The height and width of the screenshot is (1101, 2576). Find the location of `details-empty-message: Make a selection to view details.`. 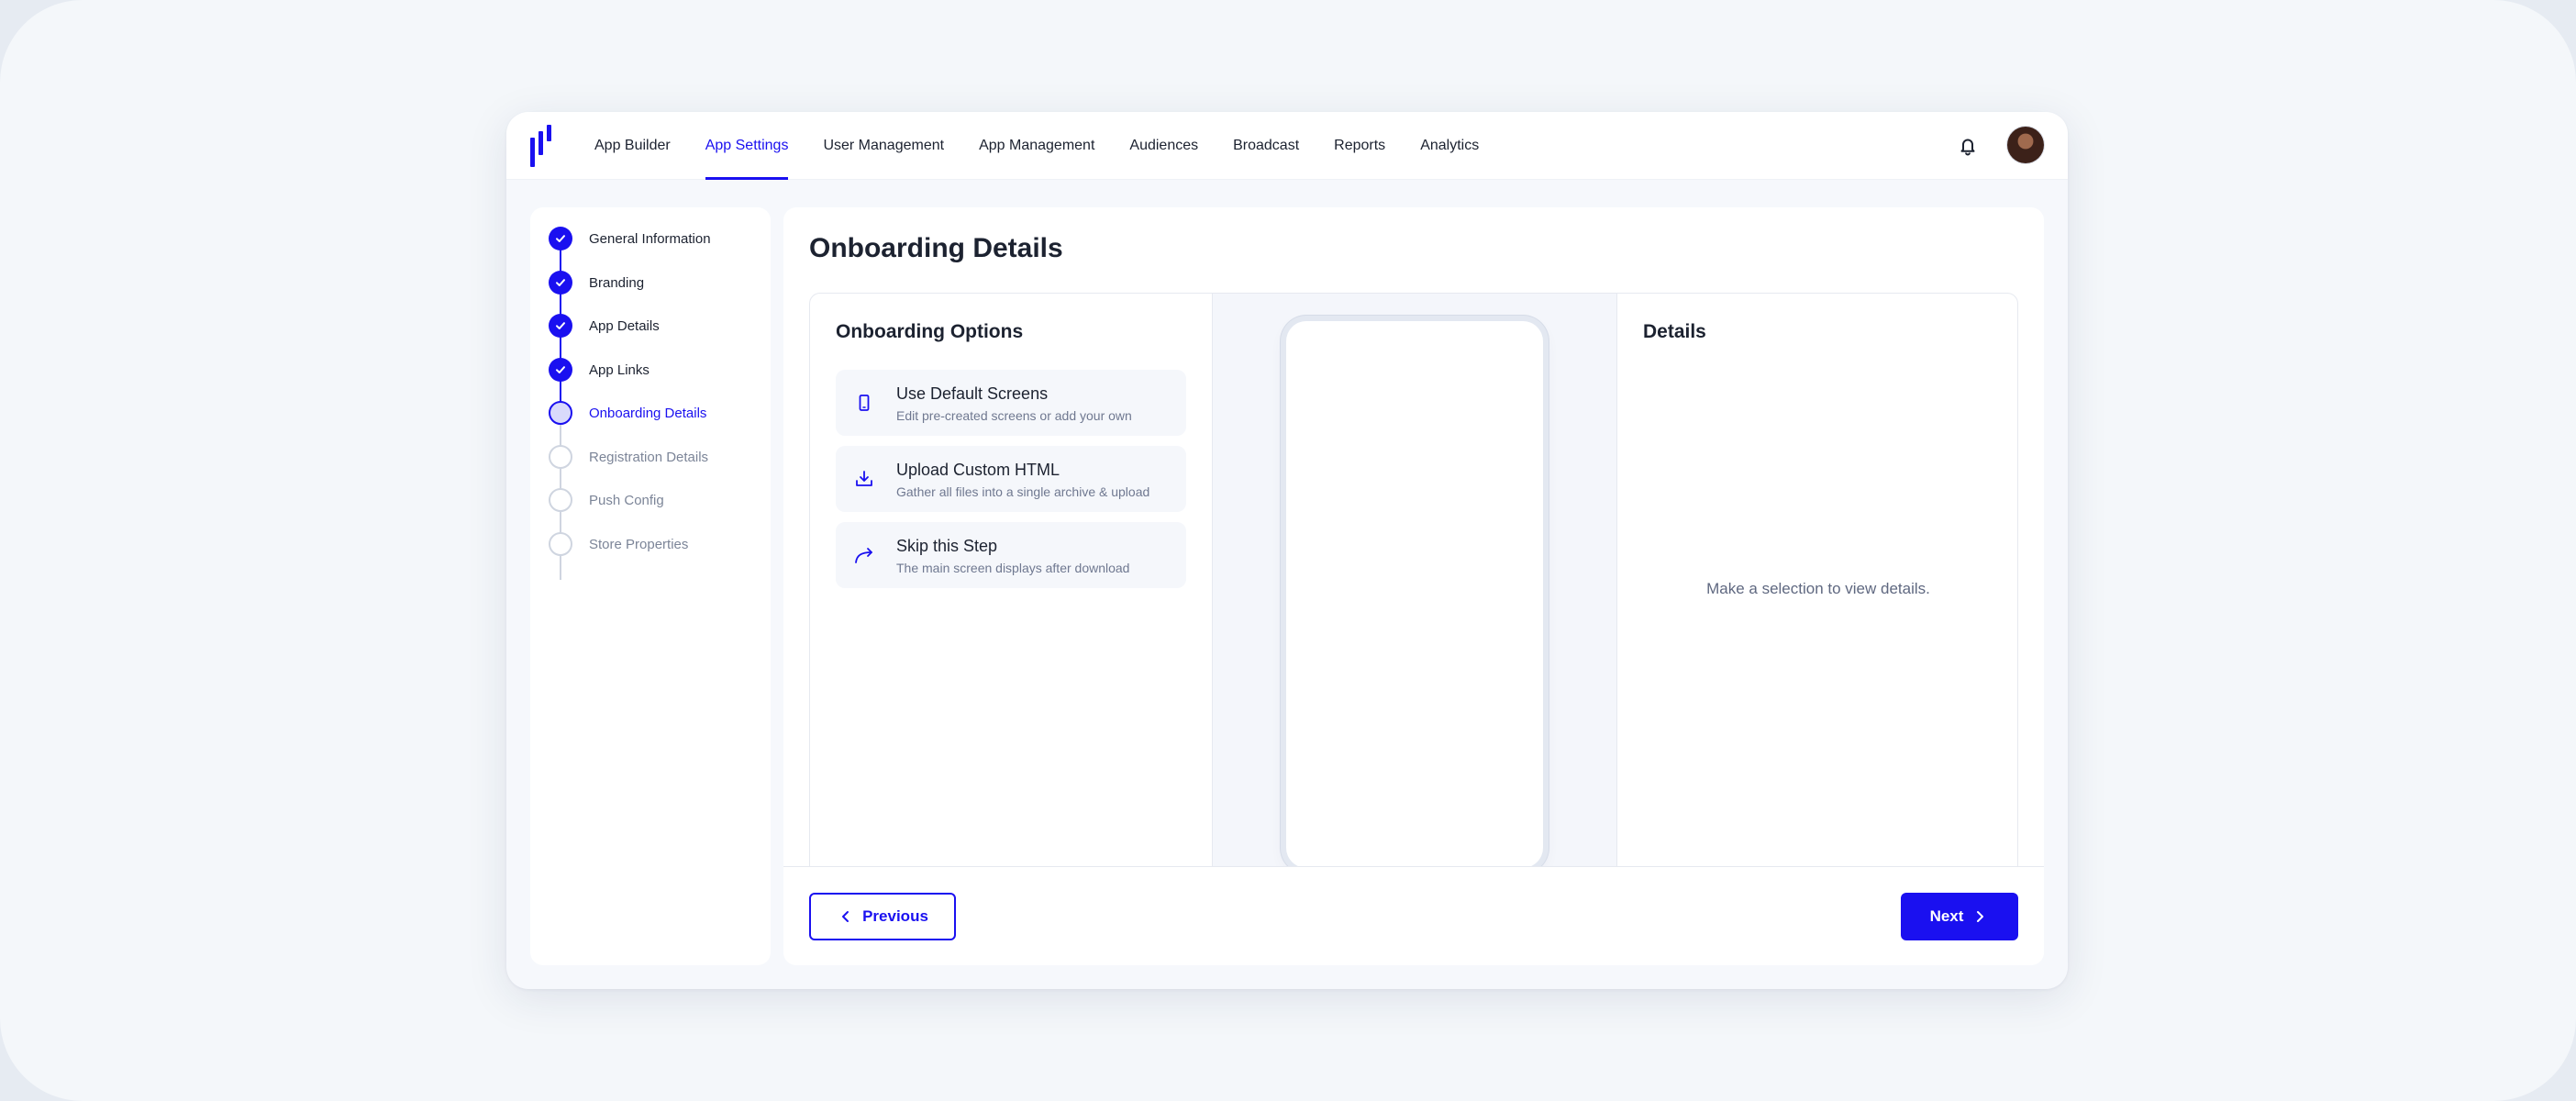

details-empty-message: Make a selection to view details. is located at coordinates (1818, 588).